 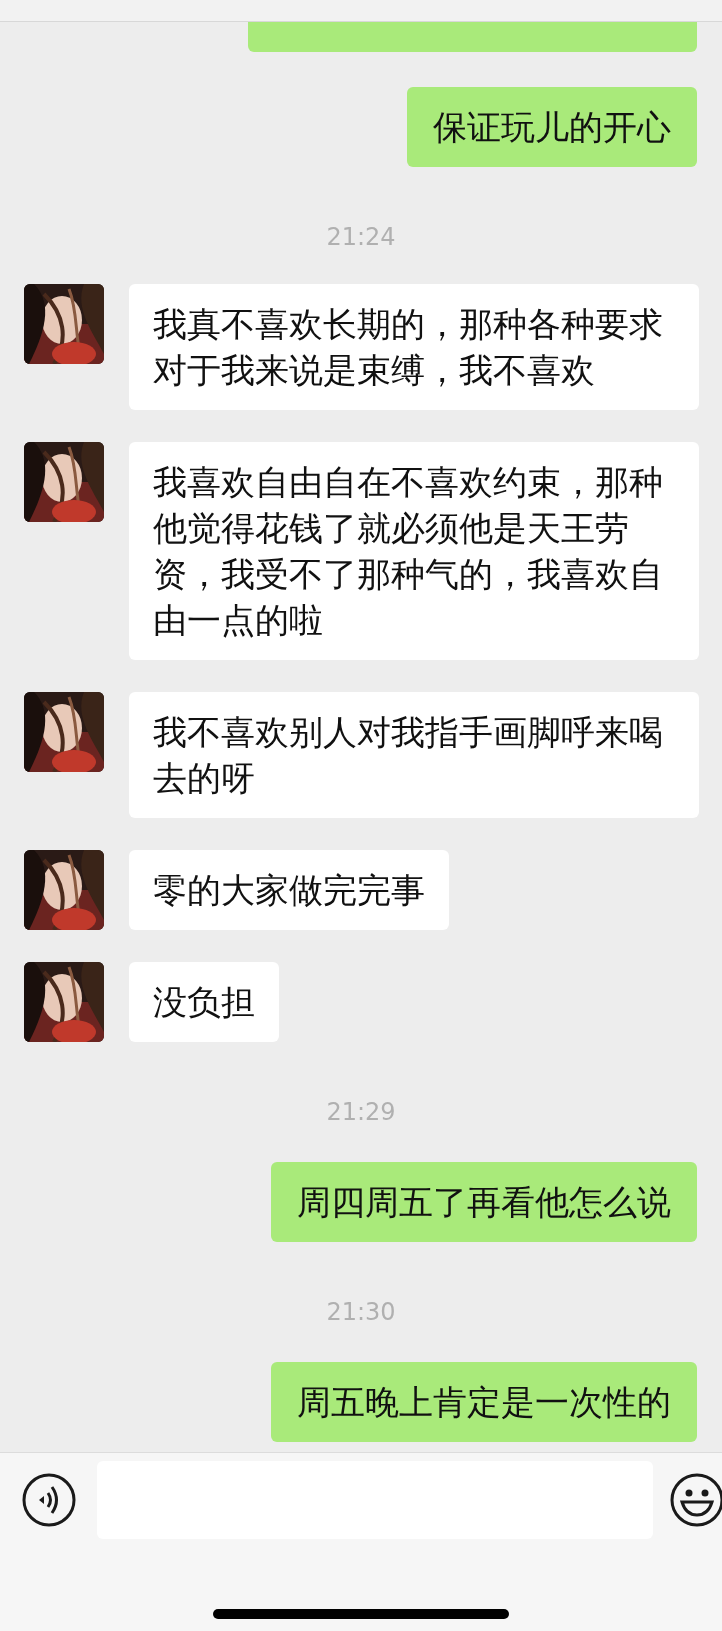 I want to click on timestamp: 21:29, so click(x=361, y=1112).